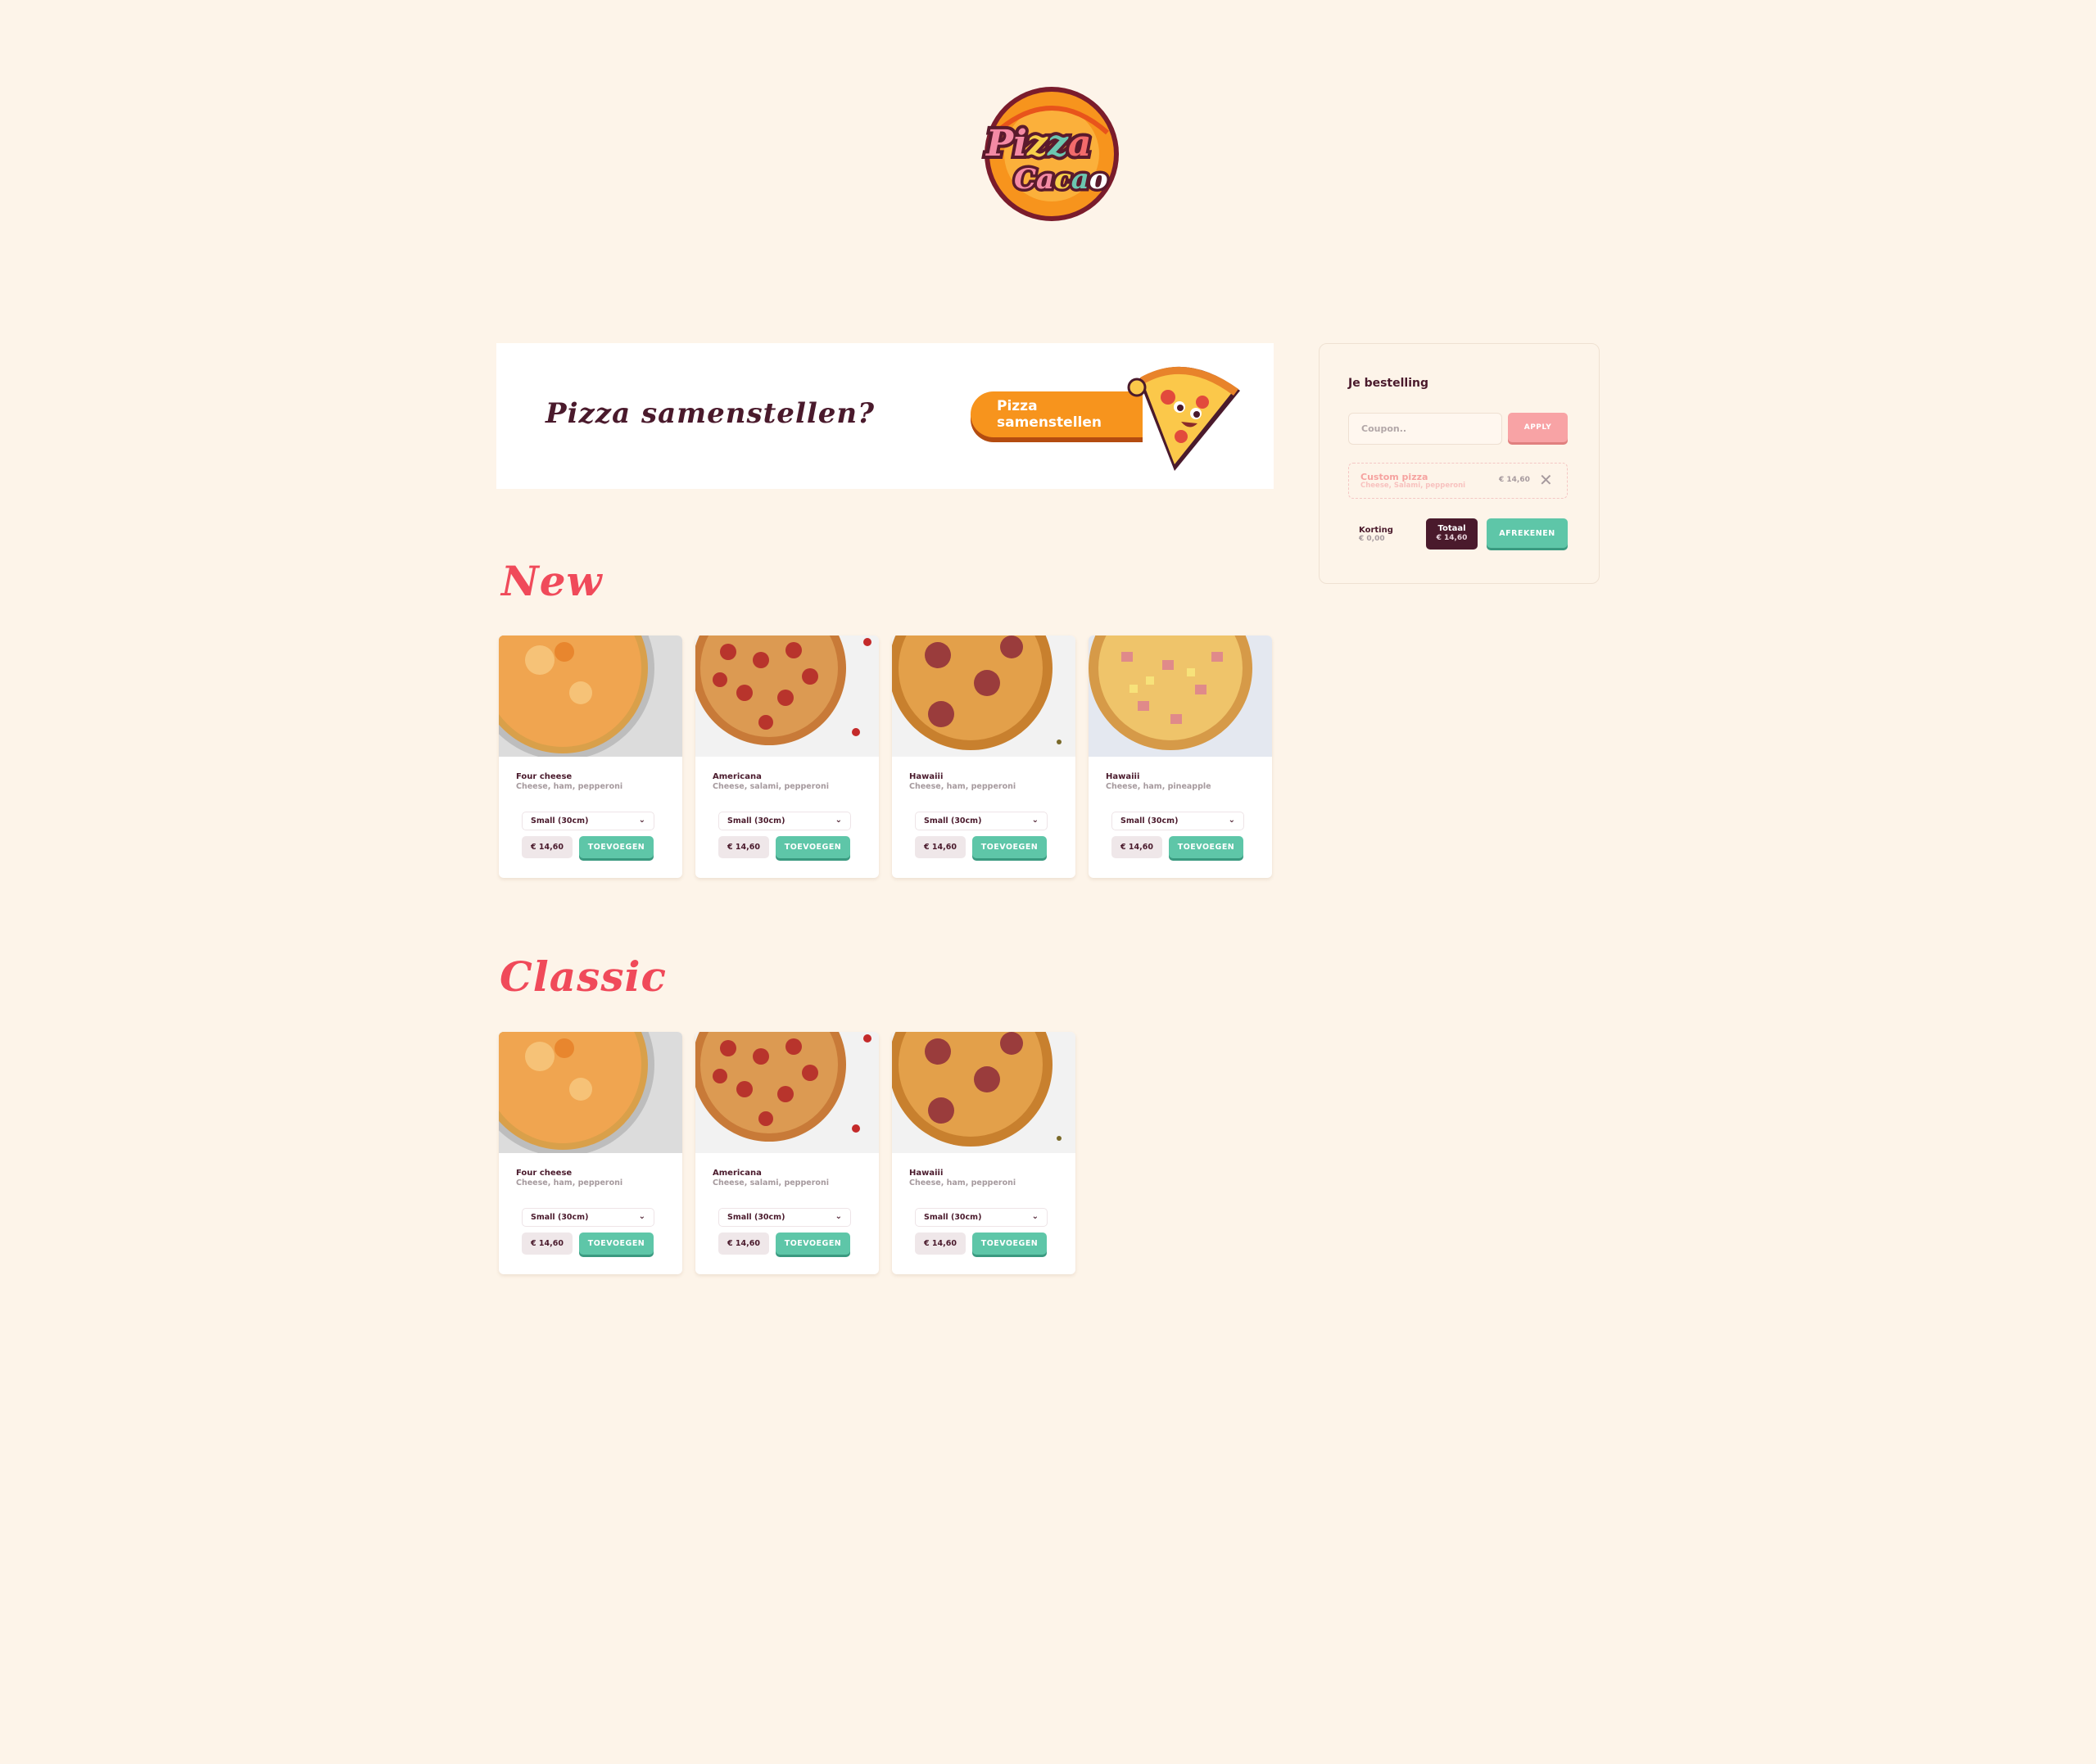 This screenshot has width=2096, height=1764. Describe the element at coordinates (1413, 486) in the screenshot. I see `cart-item-desc: Cheese, Salami, pepperoni` at that location.